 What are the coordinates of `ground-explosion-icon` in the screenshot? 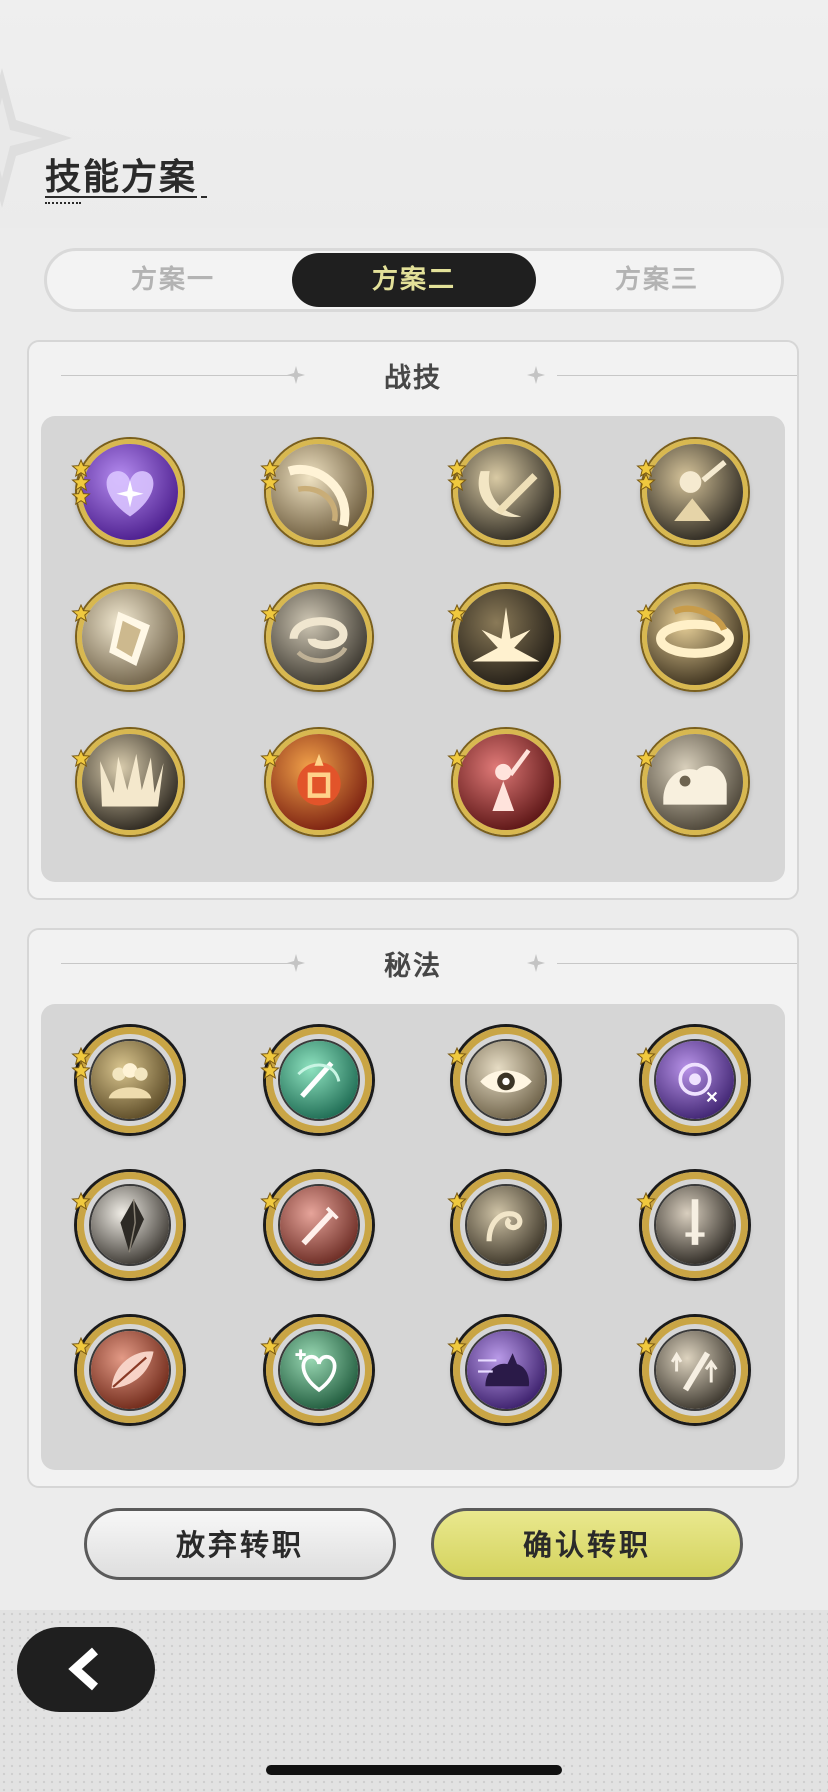 It's located at (506, 637).